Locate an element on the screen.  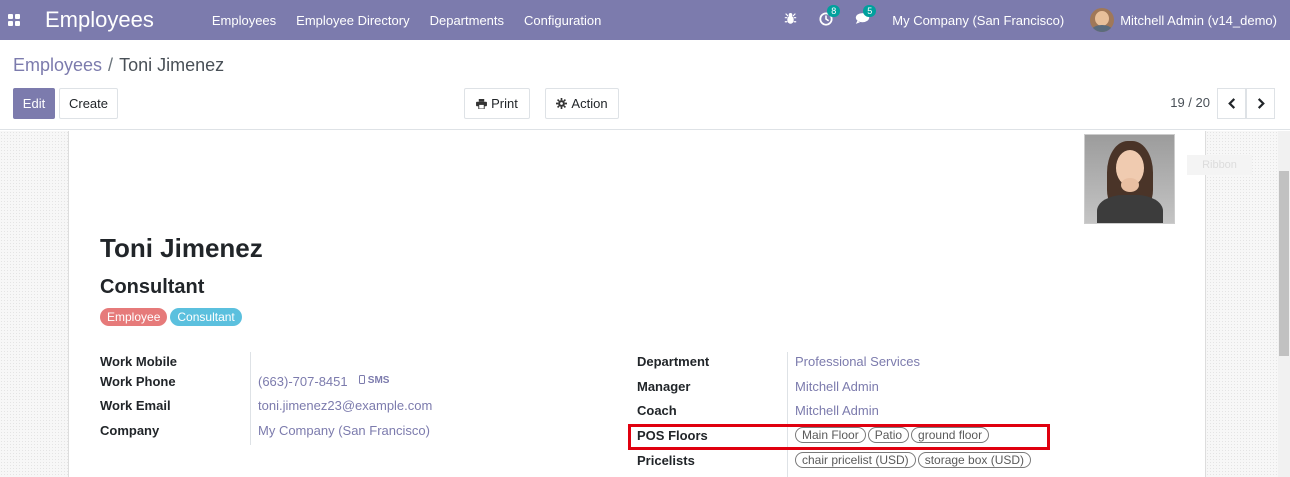
chevron-right-icon is located at coordinates (1261, 103).